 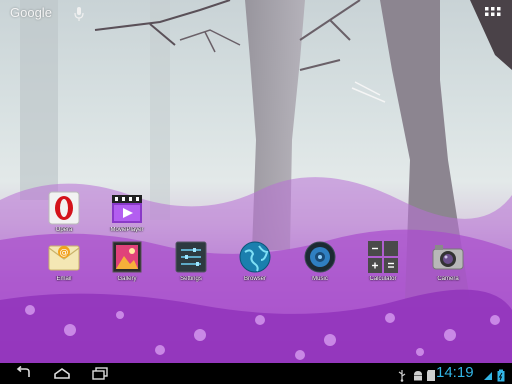 I want to click on all-apps-grid-icon, so click(x=493, y=14).